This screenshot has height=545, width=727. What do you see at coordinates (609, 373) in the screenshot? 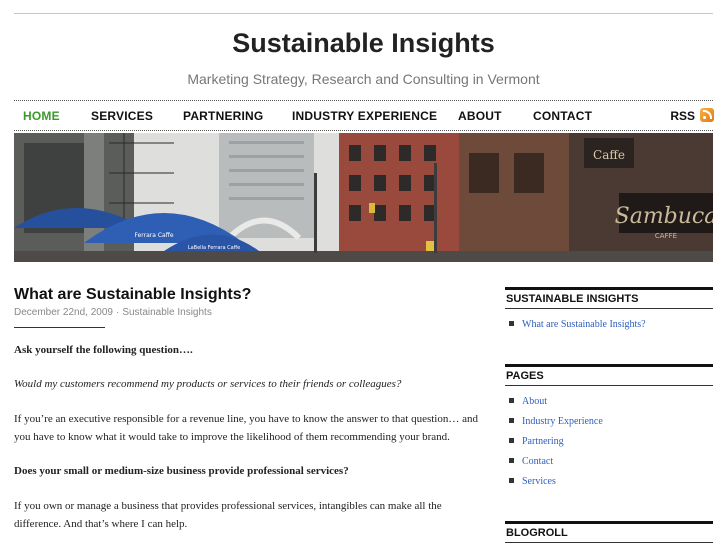
I see `widget-title-pages: PAGES` at bounding box center [609, 373].